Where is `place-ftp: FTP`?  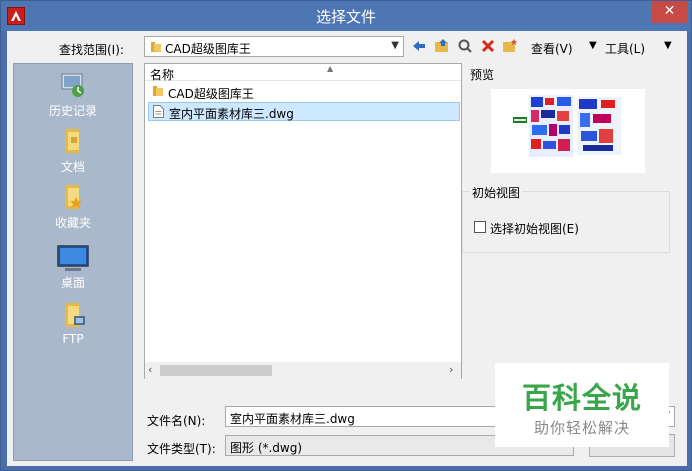 place-ftp: FTP is located at coordinates (73, 323).